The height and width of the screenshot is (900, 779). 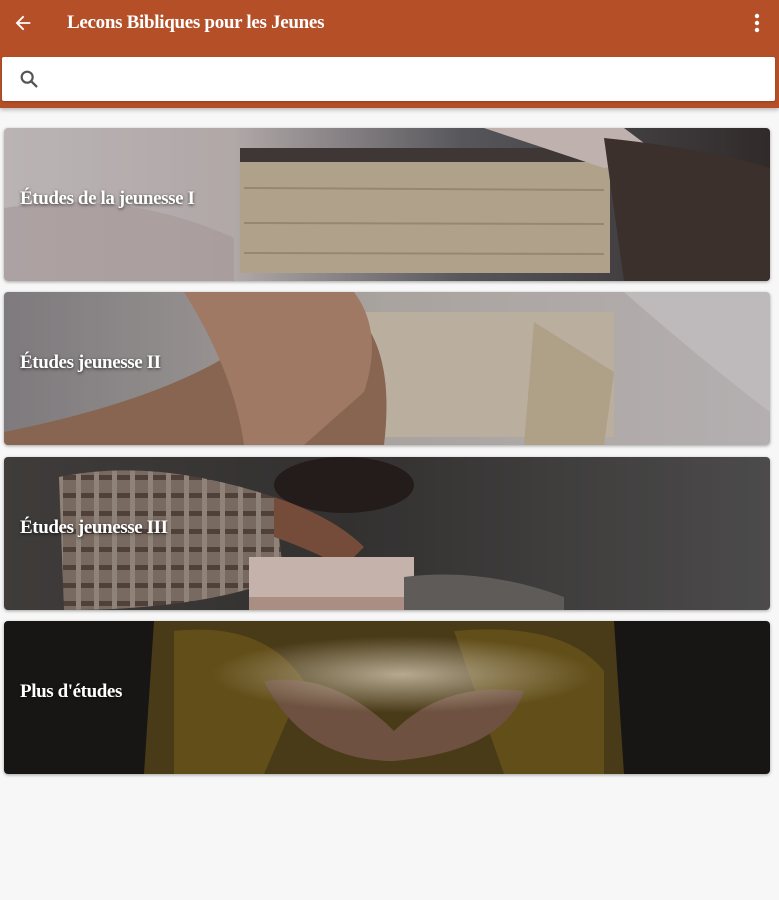 What do you see at coordinates (404, 80) in the screenshot?
I see `search-input` at bounding box center [404, 80].